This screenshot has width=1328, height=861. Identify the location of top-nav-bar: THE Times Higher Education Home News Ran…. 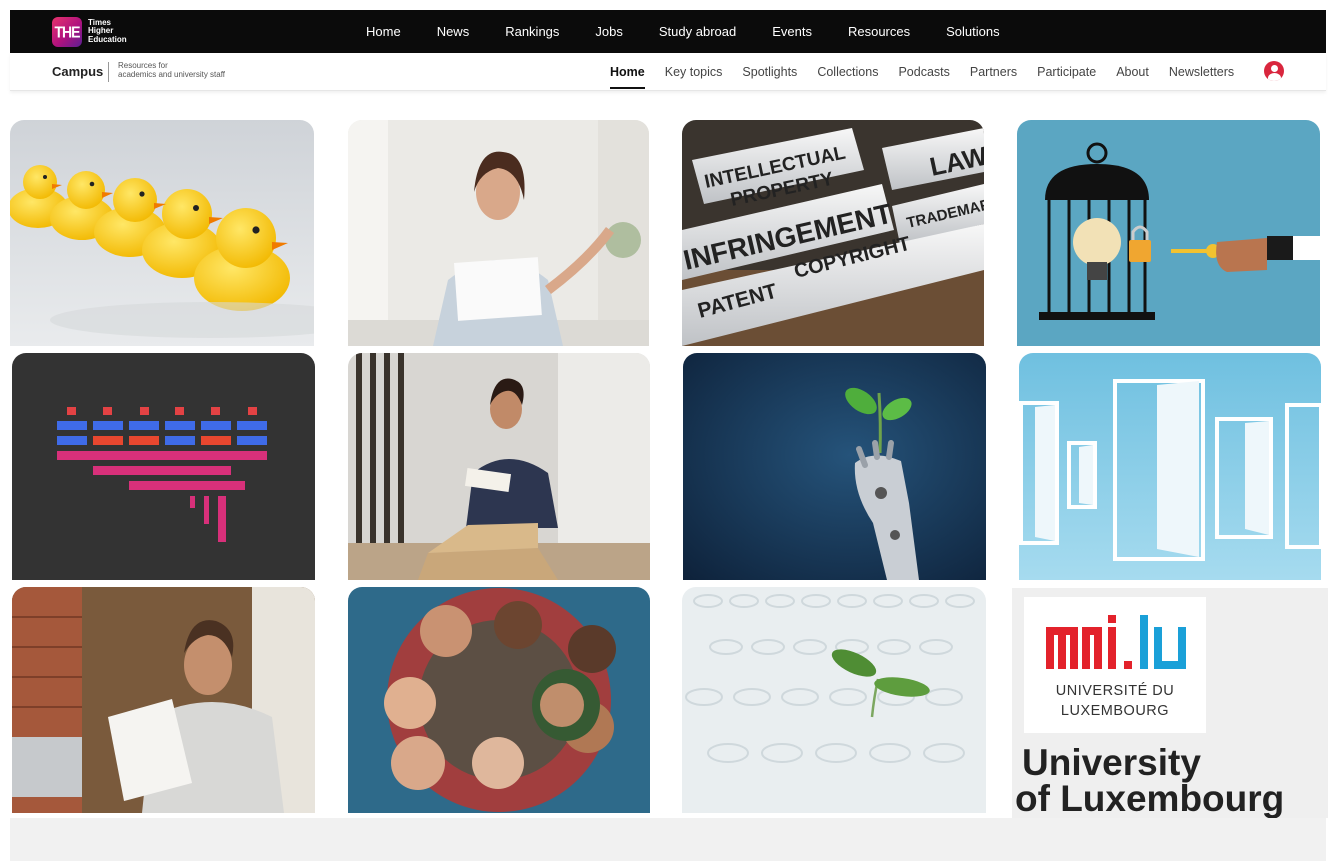
(668, 31).